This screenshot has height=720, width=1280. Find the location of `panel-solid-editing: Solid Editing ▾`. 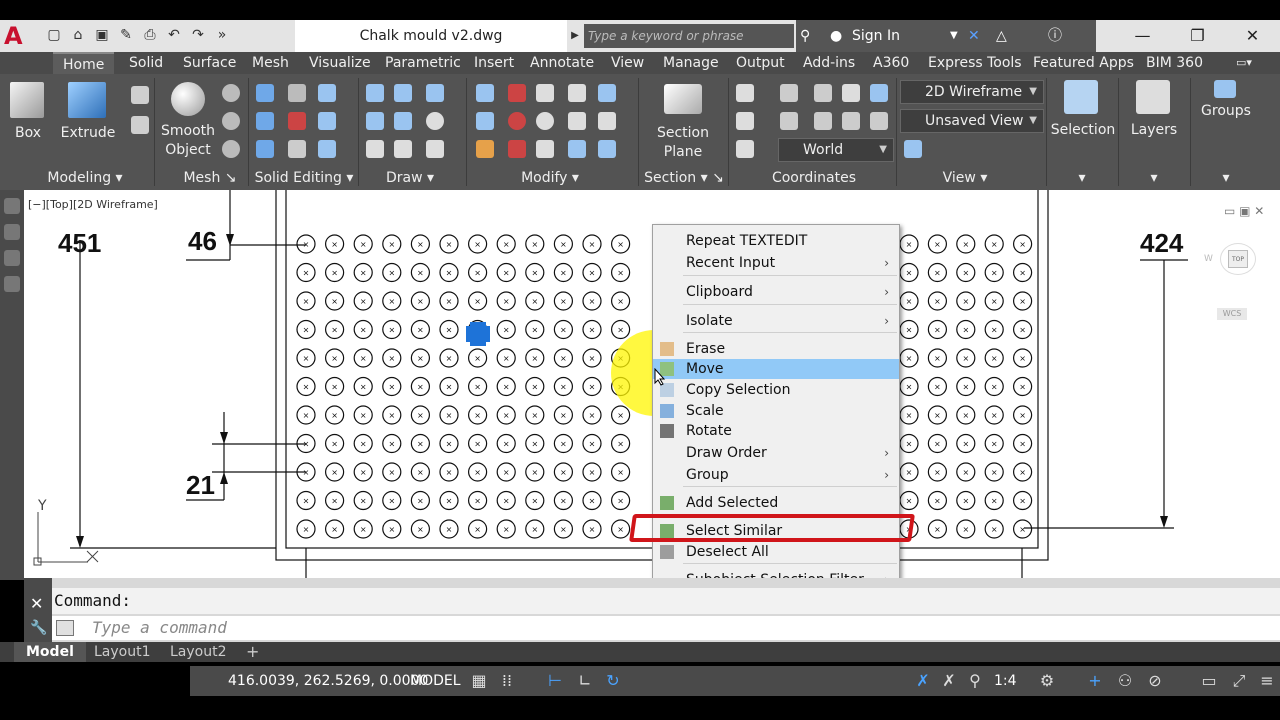

panel-solid-editing: Solid Editing ▾ is located at coordinates (304, 178).